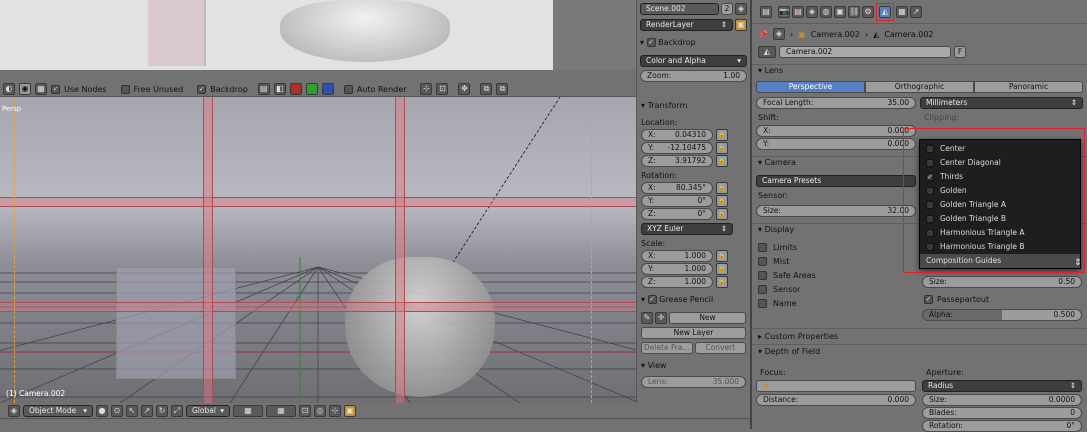  What do you see at coordinates (836, 386) in the screenshot?
I see `focus-object-field: ▣` at bounding box center [836, 386].